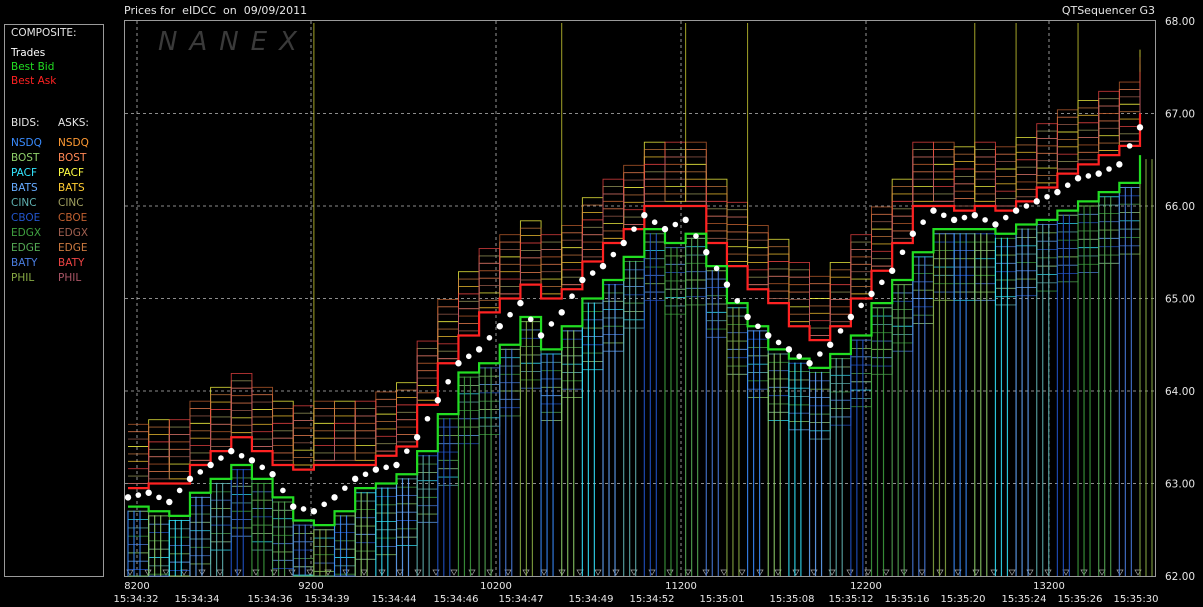  I want to click on x-seq-tick-label: 12200, so click(866, 586).